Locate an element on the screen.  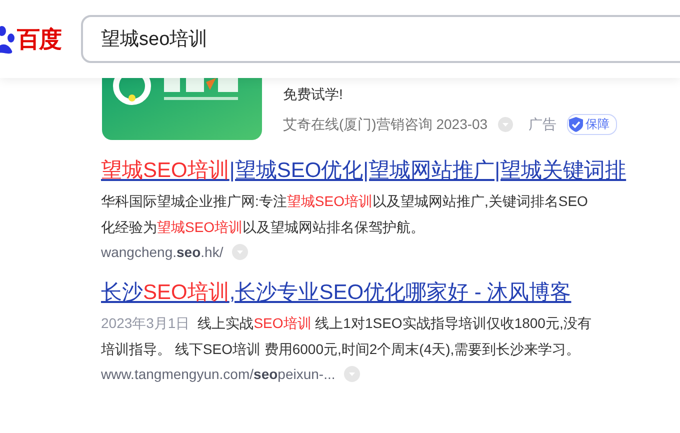
shield-check-icon is located at coordinates (575, 124).